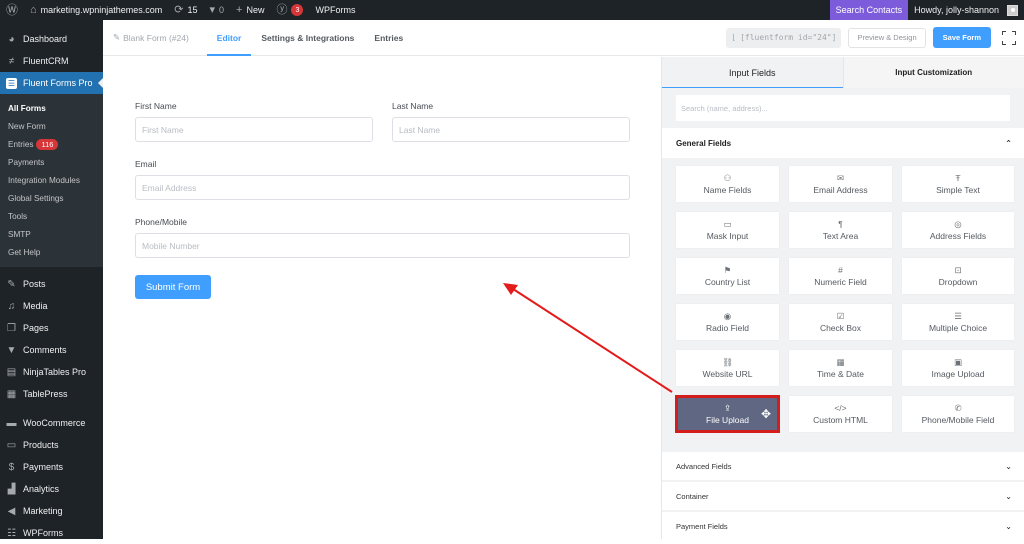 The image size is (1024, 544). I want to click on field-card-check-box: ☑Check Box, so click(840, 322).